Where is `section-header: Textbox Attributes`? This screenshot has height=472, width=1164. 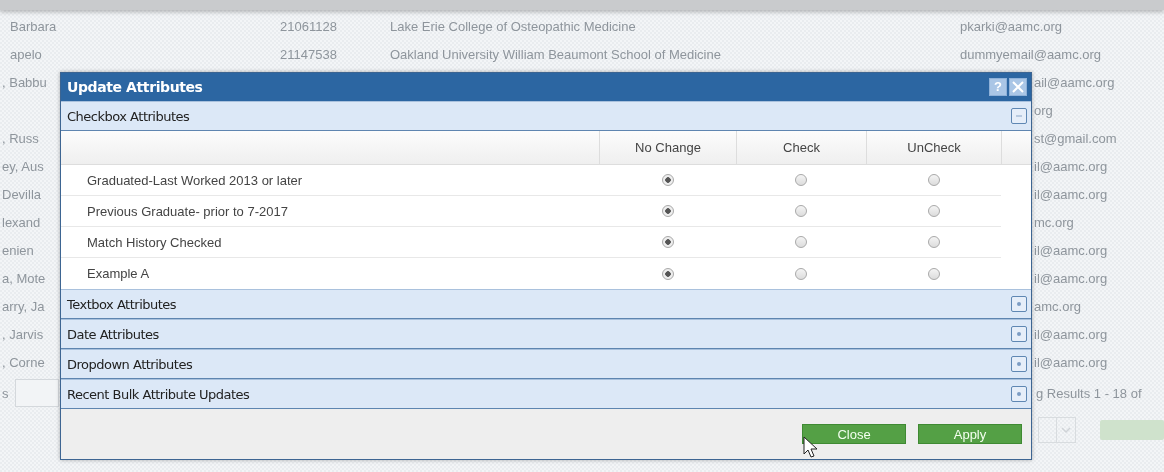 section-header: Textbox Attributes is located at coordinates (546, 304).